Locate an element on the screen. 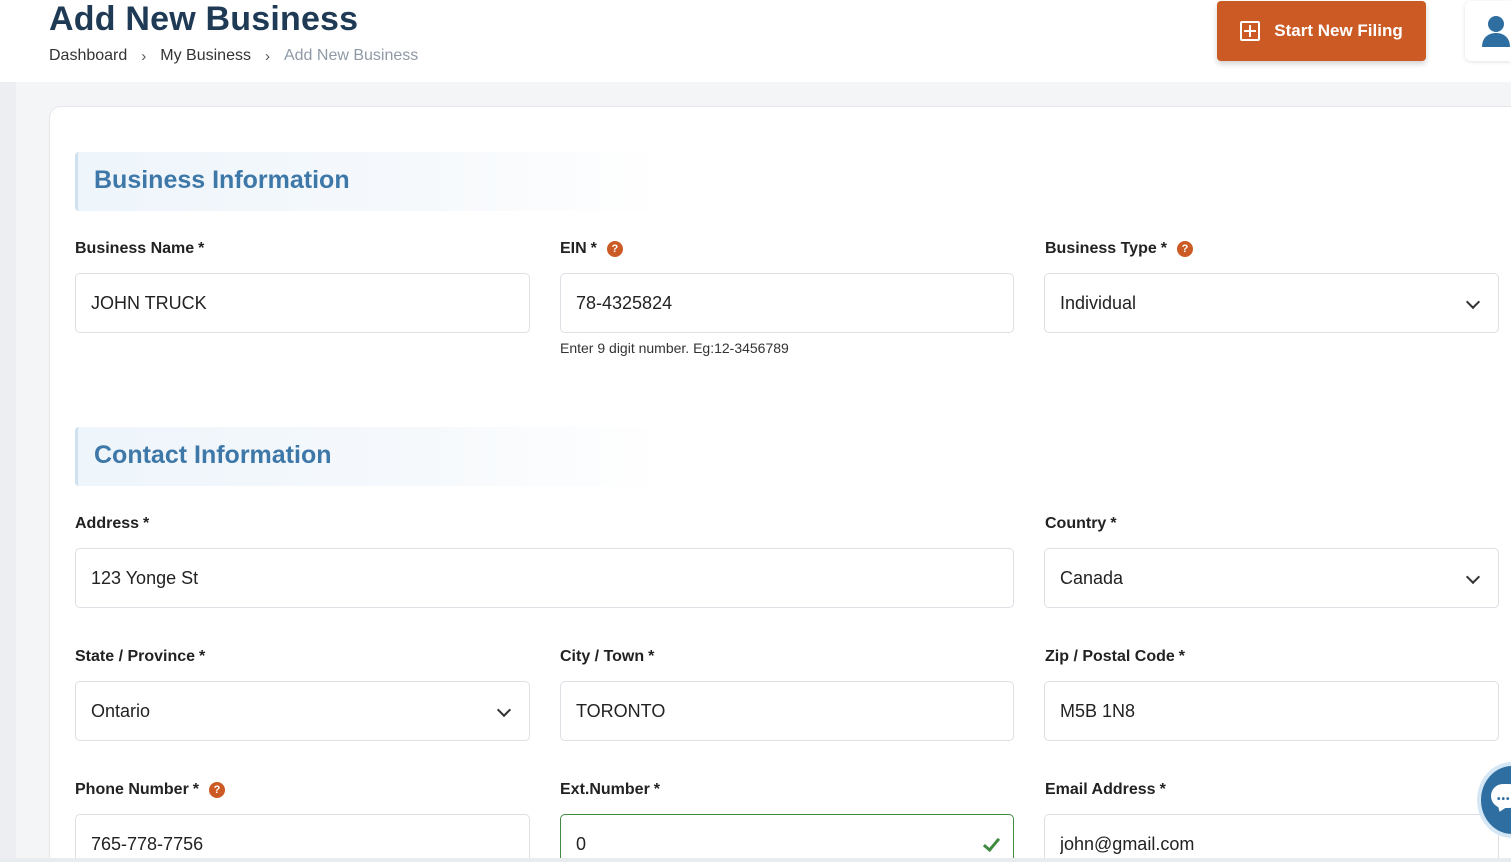  start-new-filing-label: Start New Filing is located at coordinates (1338, 30).